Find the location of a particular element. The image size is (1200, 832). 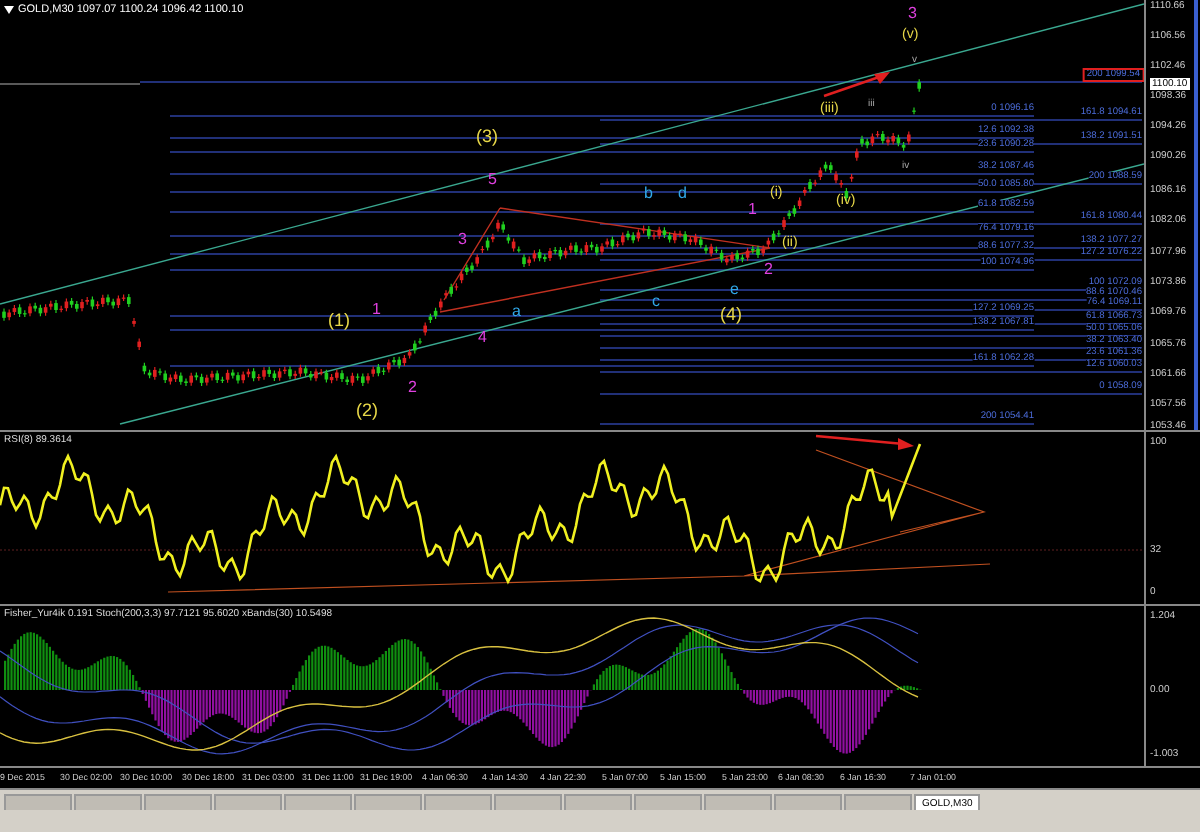

wave-label: (4) is located at coordinates (731, 315).